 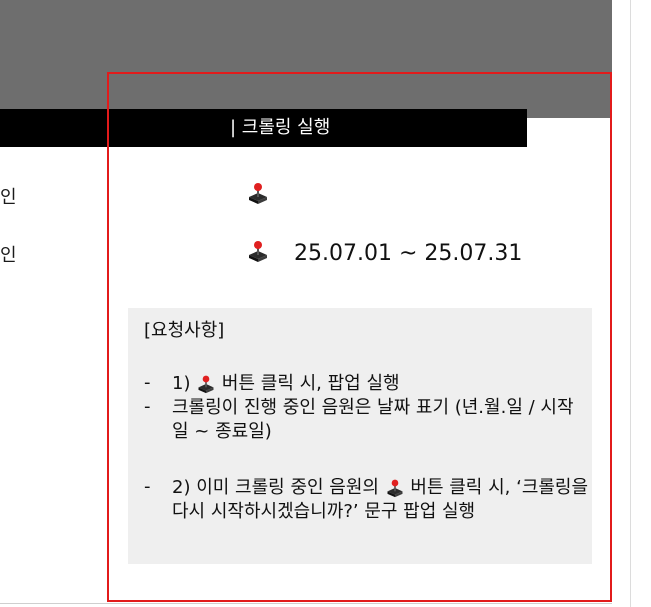 What do you see at coordinates (286, 383) in the screenshot?
I see `note-text: 1) 버튼 클릭 시, 팝업 실행` at bounding box center [286, 383].